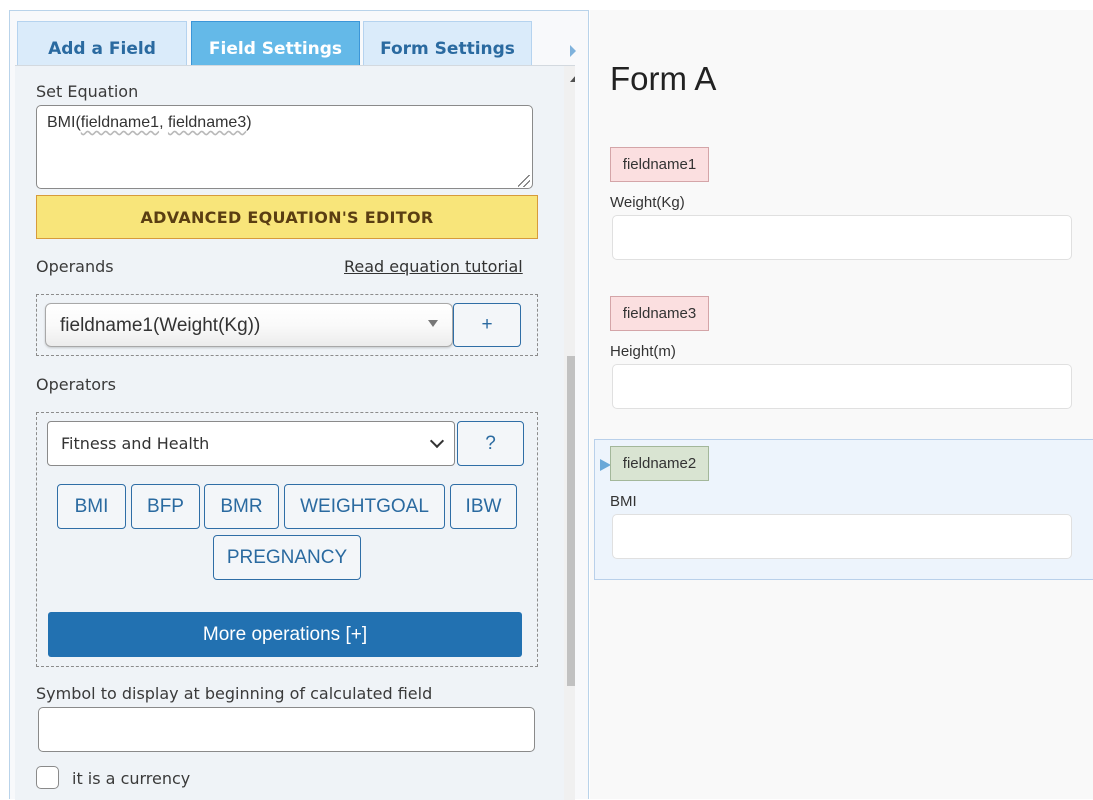  Describe the element at coordinates (285, 634) in the screenshot. I see `more-operations-button: More operations [+]` at that location.